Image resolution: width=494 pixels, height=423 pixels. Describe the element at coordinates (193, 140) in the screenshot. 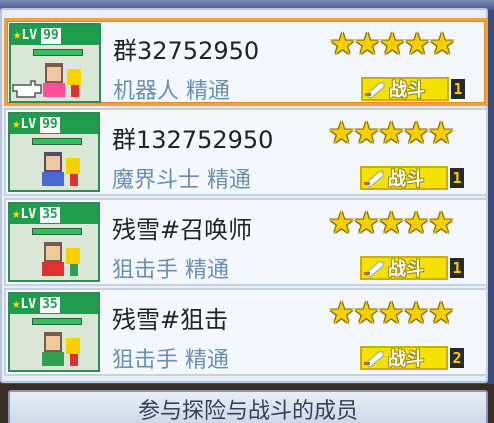

I see `member-name: 群132752950` at that location.